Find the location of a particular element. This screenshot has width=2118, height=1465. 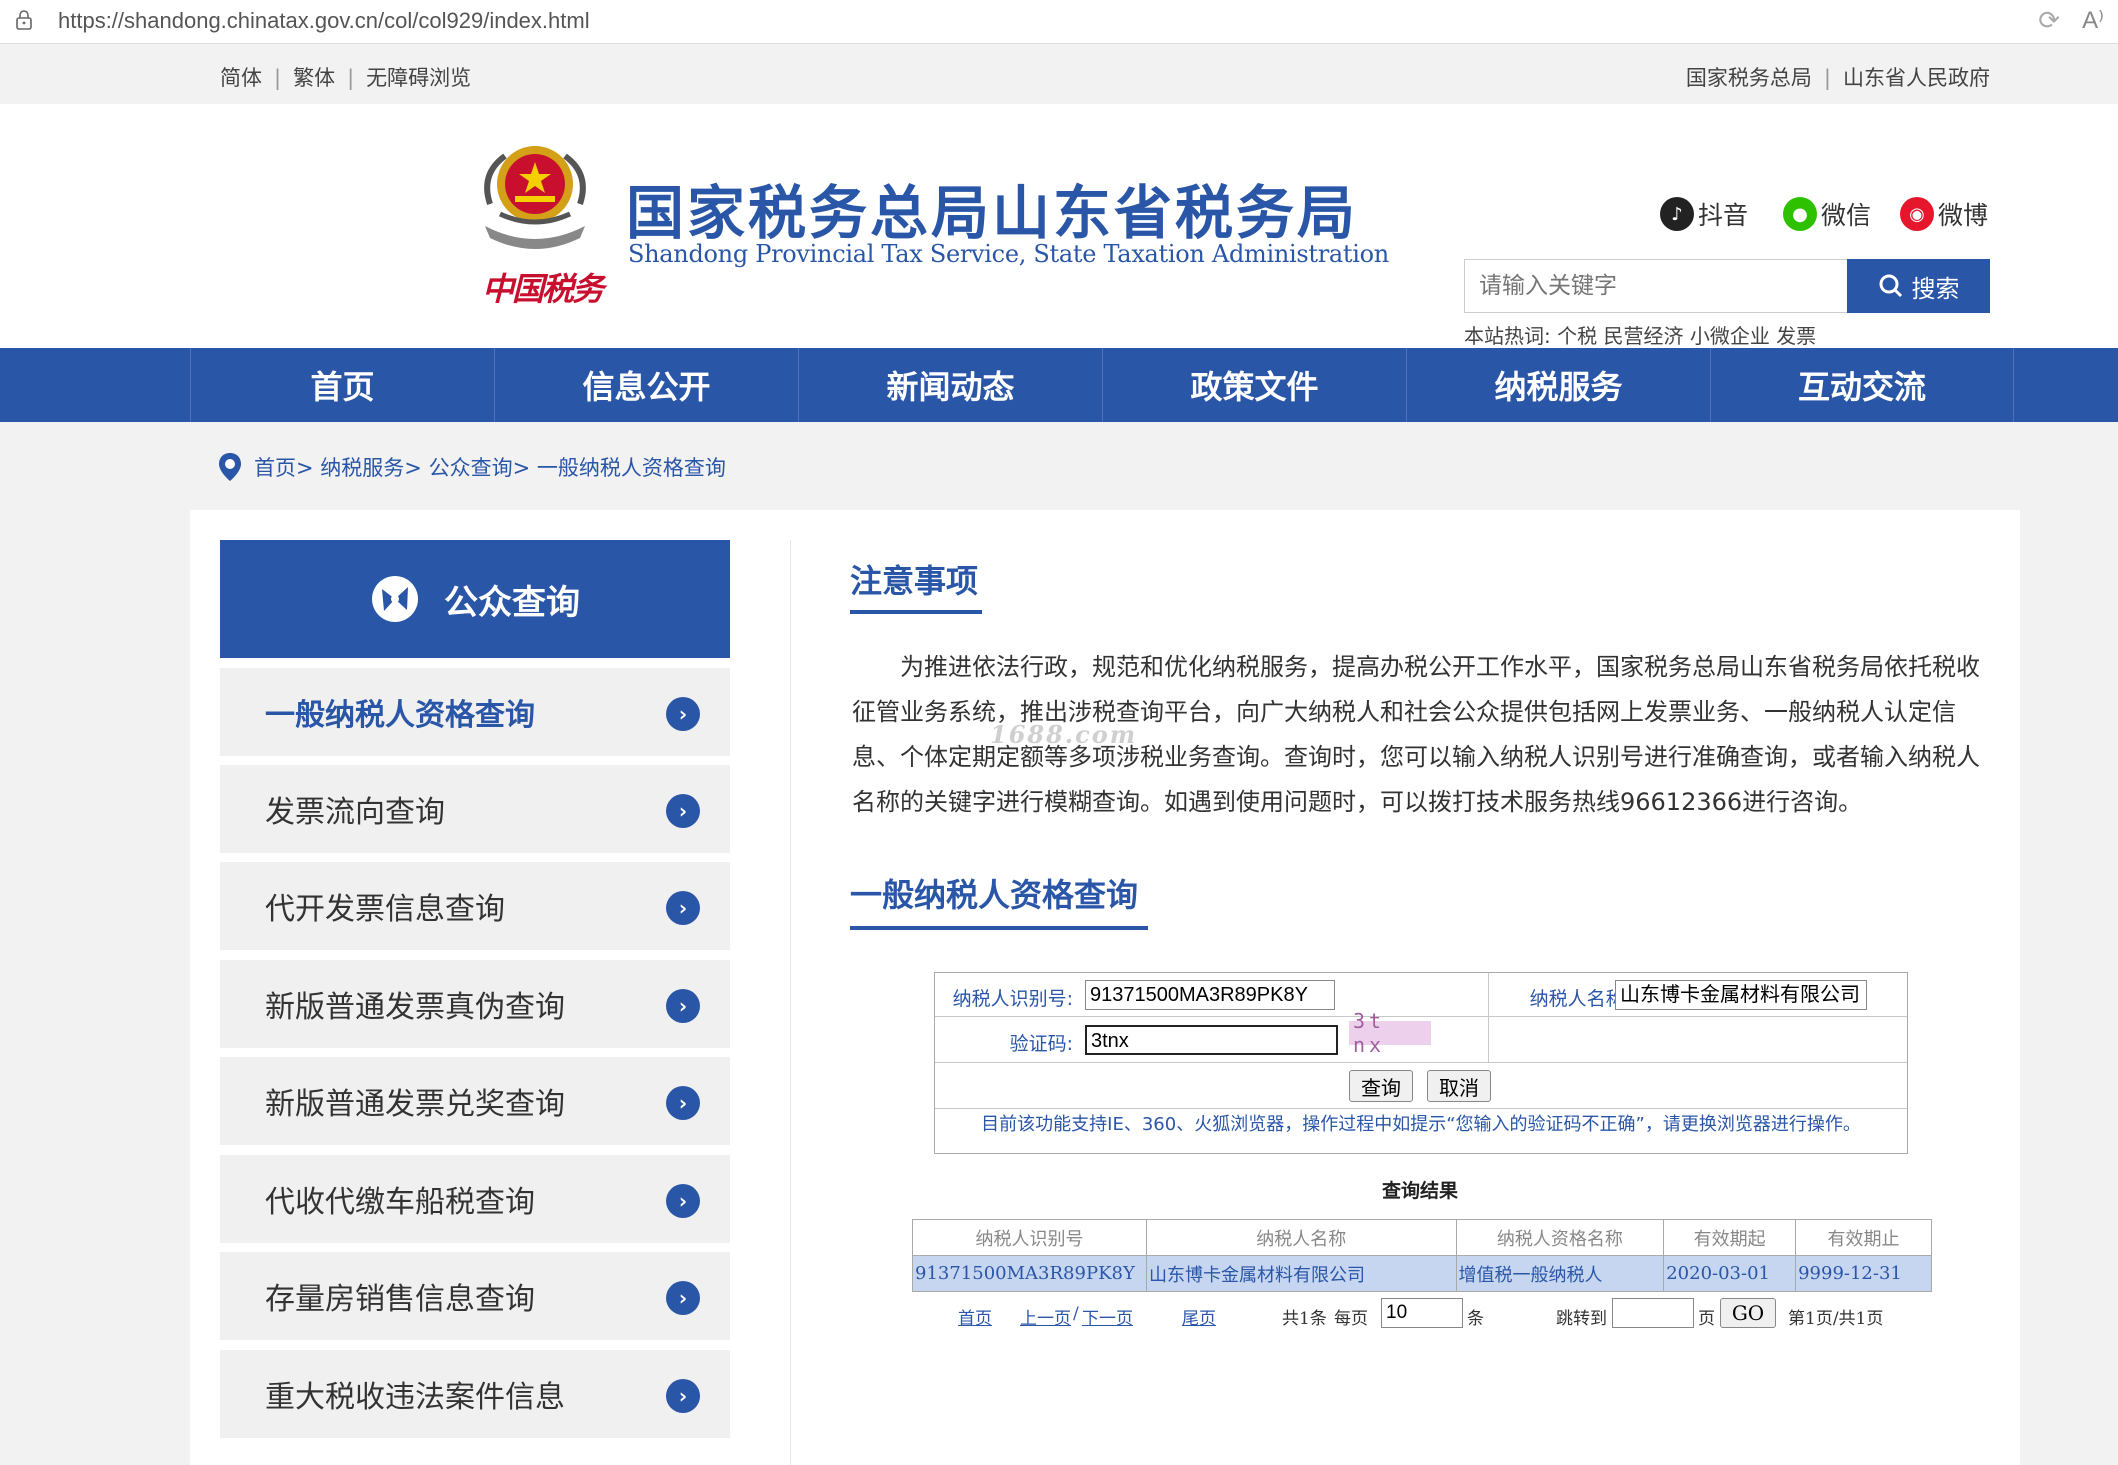

taxpayer-name-input: 山东博卡金属材料有限公司 is located at coordinates (1741, 995).